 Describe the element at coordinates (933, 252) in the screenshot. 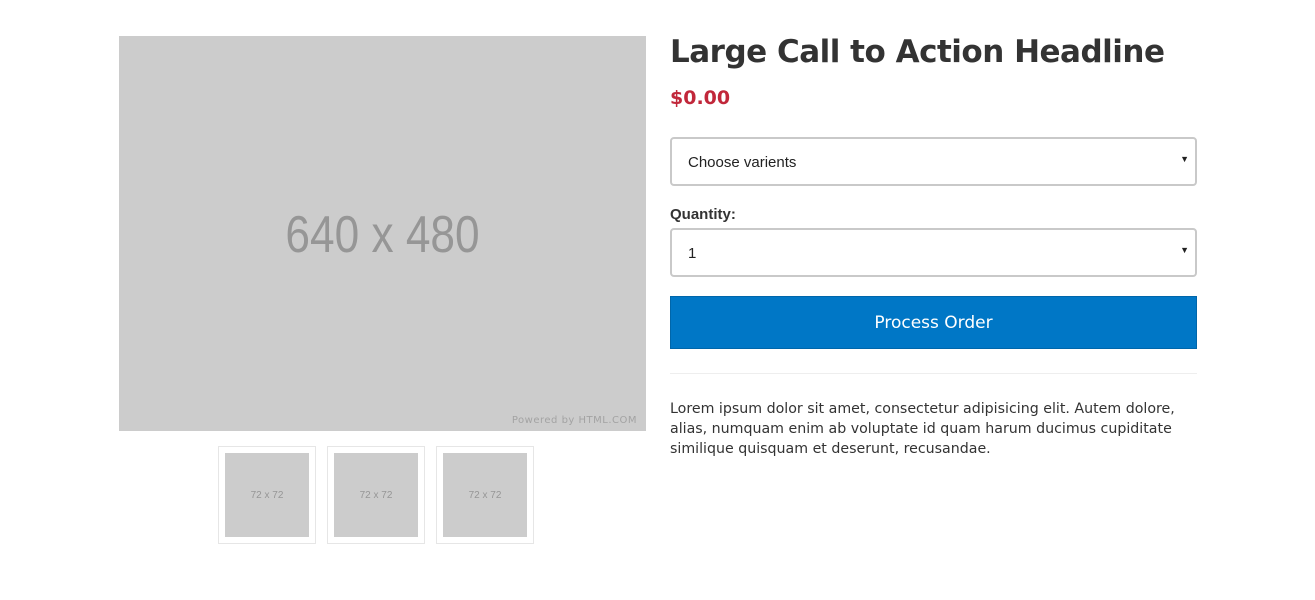

I see `quantity-select: 1 ▼` at that location.